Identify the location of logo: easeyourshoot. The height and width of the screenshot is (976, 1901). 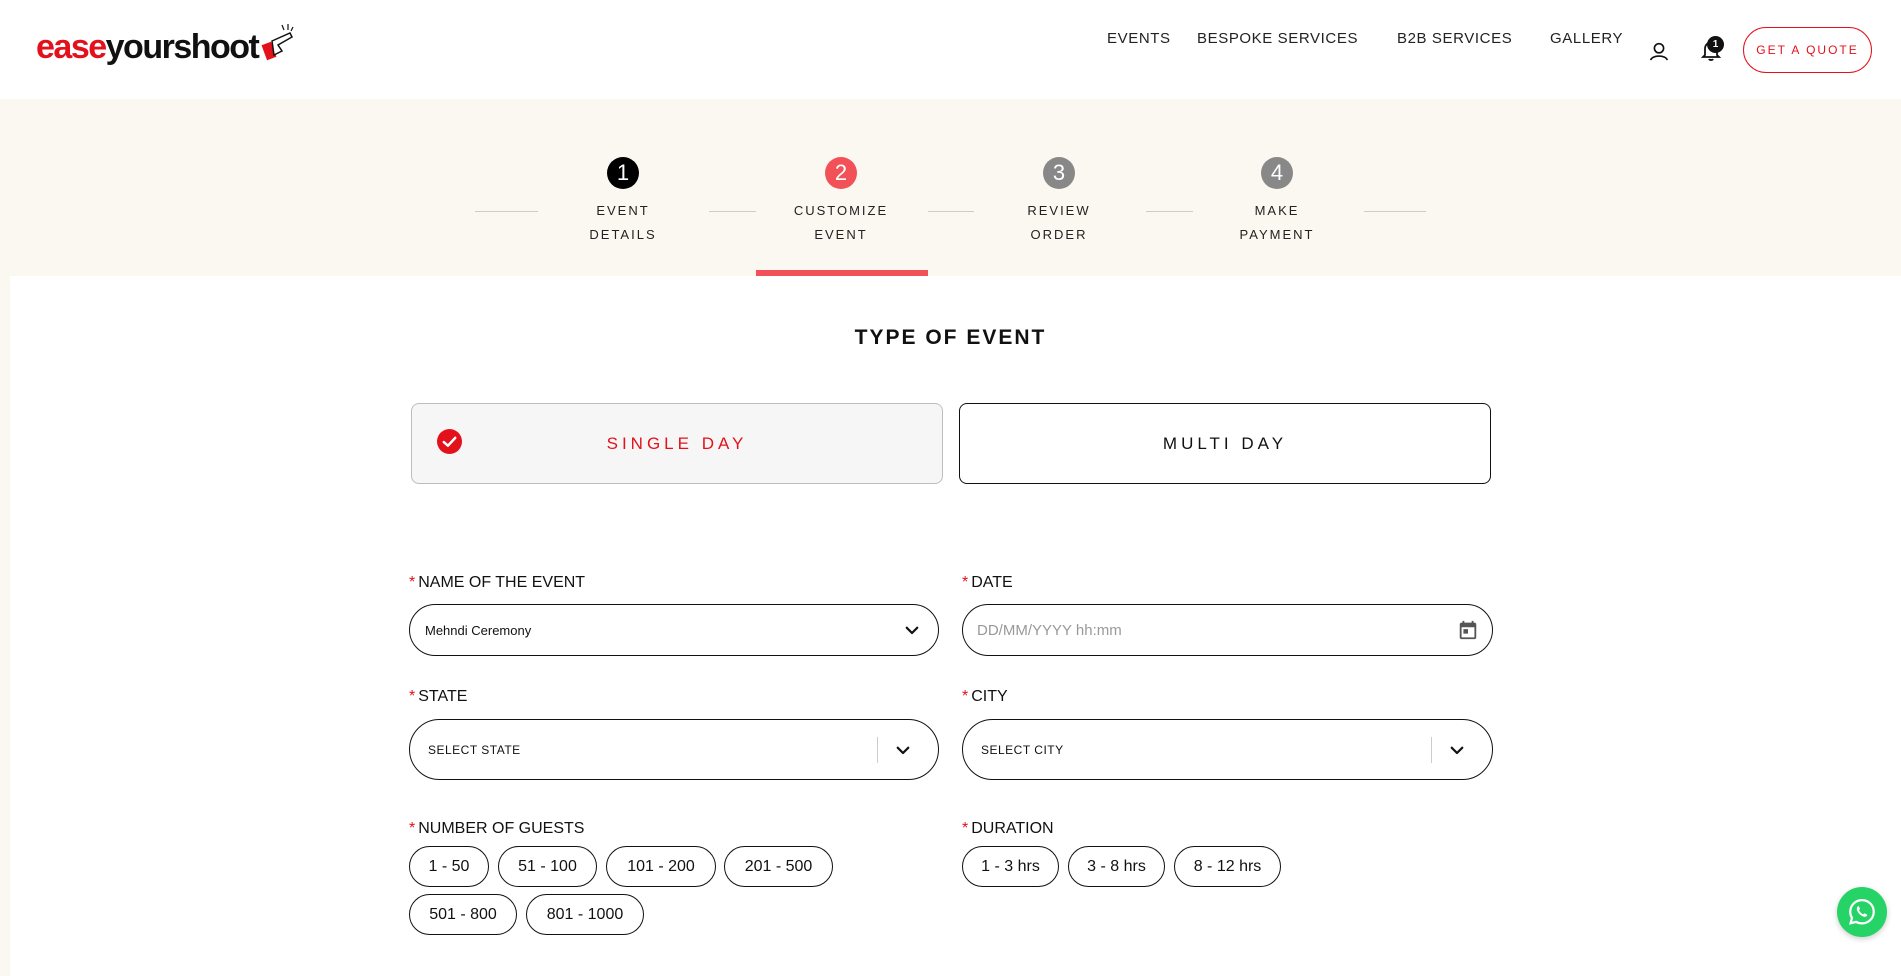
(166, 47).